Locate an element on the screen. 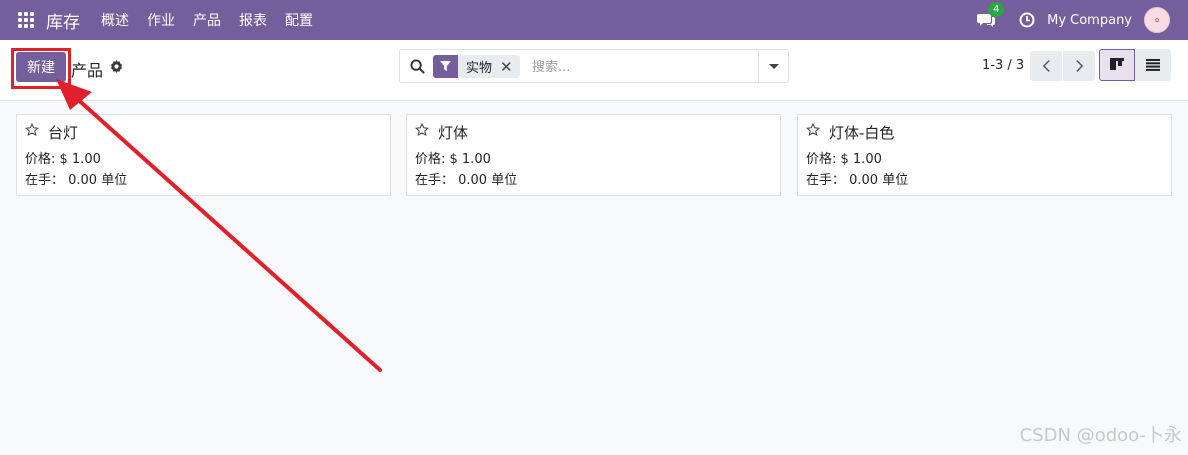 This screenshot has height=455, width=1188. menu-item-configuration: 配置 is located at coordinates (299, 20).